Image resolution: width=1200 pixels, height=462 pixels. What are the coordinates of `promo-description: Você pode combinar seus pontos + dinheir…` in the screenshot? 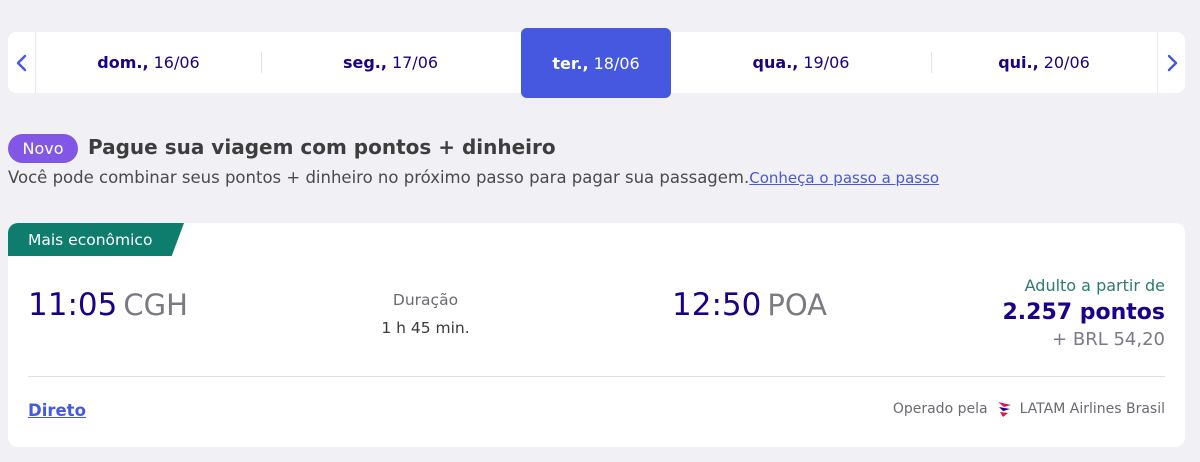 It's located at (379, 177).